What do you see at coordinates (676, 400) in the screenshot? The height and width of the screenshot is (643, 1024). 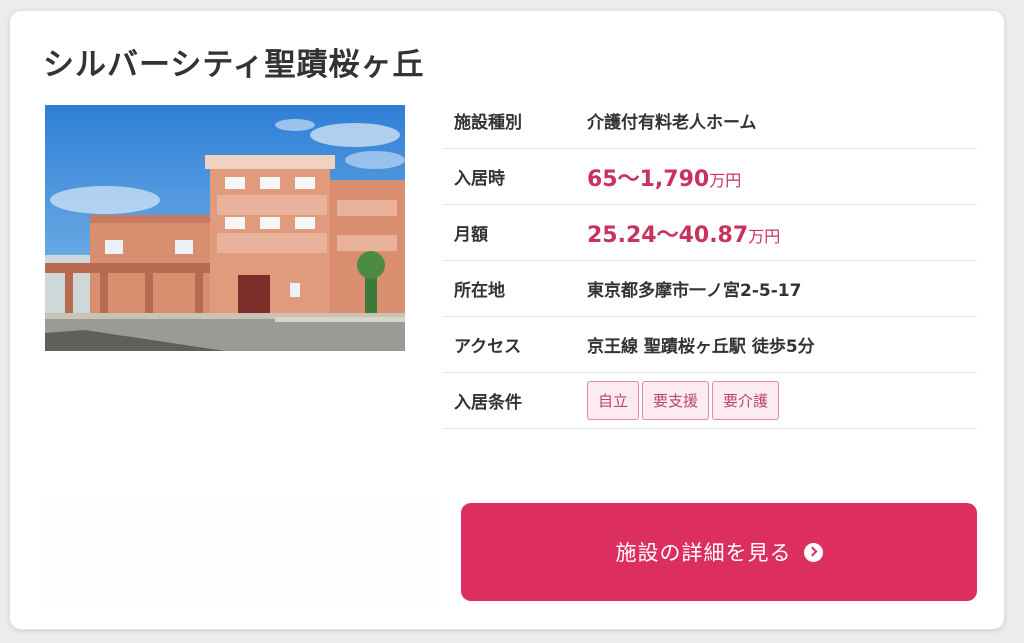 I see `condition-tag-support: 要支援` at bounding box center [676, 400].